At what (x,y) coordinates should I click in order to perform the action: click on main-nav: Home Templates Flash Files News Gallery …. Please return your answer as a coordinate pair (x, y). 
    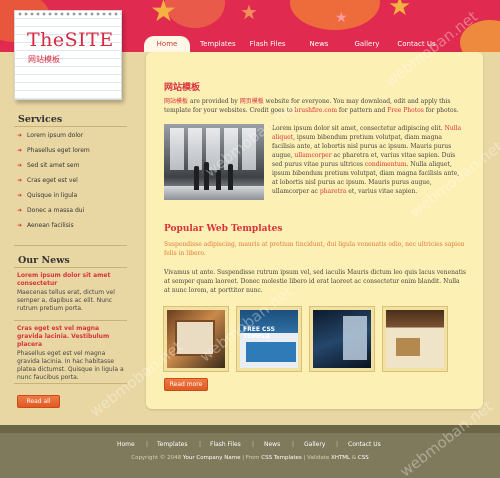
    Looking at the image, I should click on (290, 44).